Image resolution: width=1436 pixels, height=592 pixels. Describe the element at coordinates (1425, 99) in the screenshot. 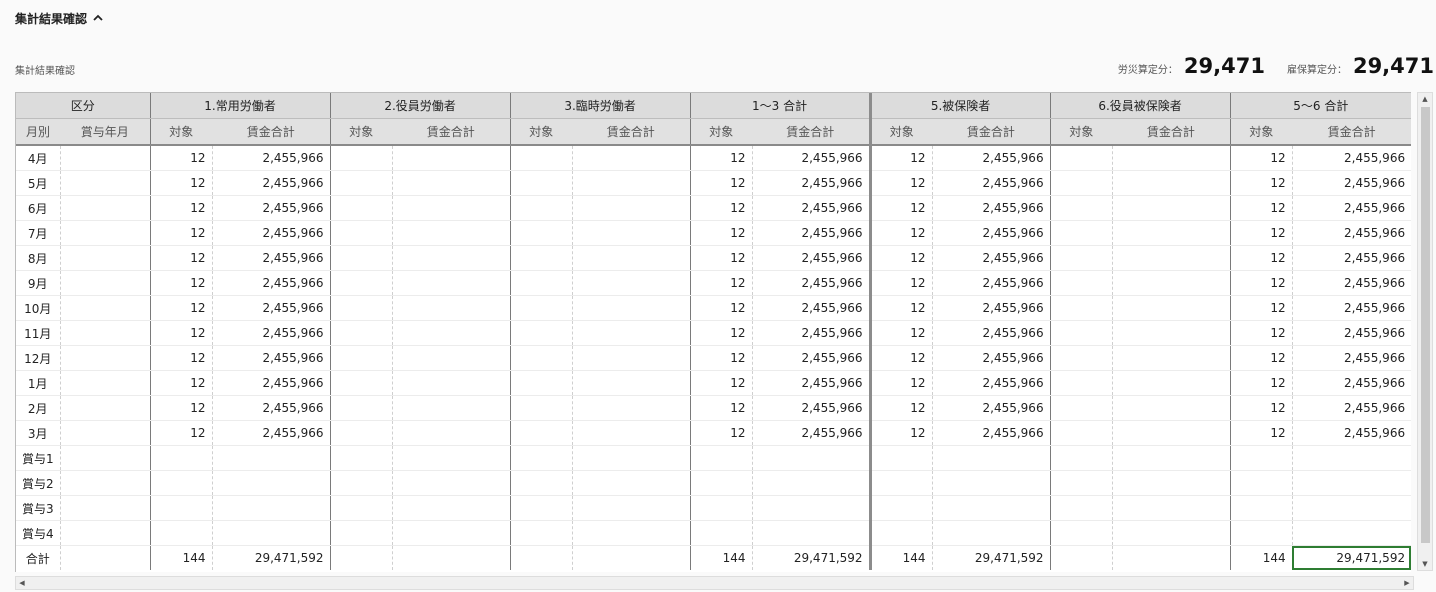

I see `arrow-up-icon: ▲` at that location.